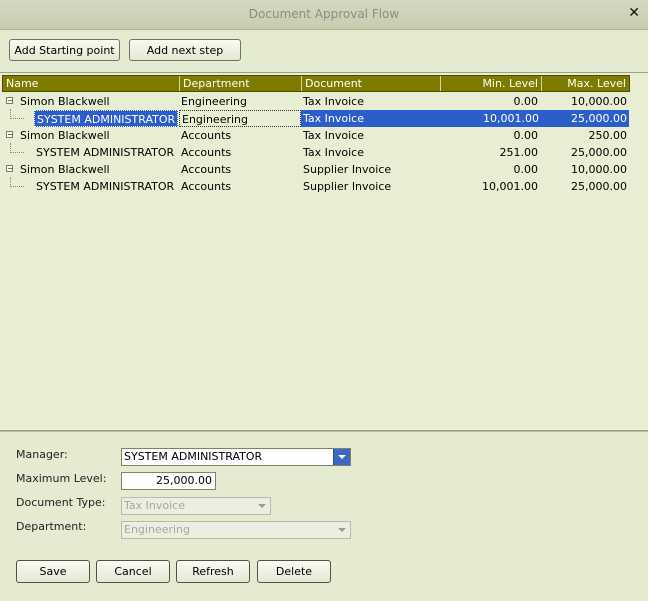  Describe the element at coordinates (61, 478) in the screenshot. I see `max-level-label: Maximum Level:` at that location.